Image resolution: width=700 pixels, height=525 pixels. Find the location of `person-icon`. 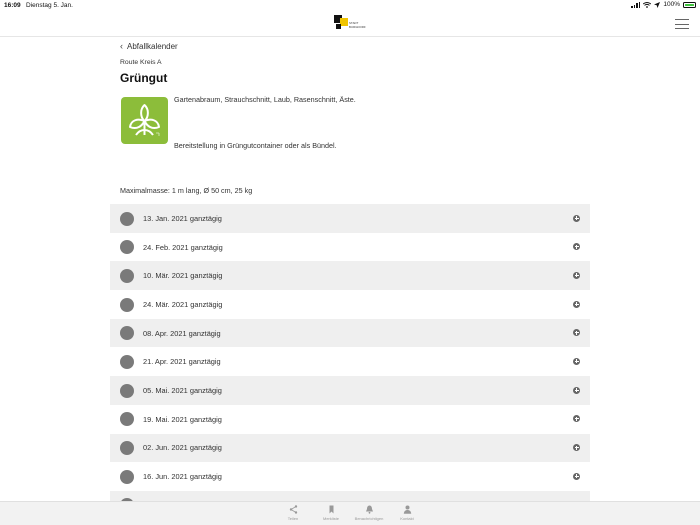

person-icon is located at coordinates (407, 509).